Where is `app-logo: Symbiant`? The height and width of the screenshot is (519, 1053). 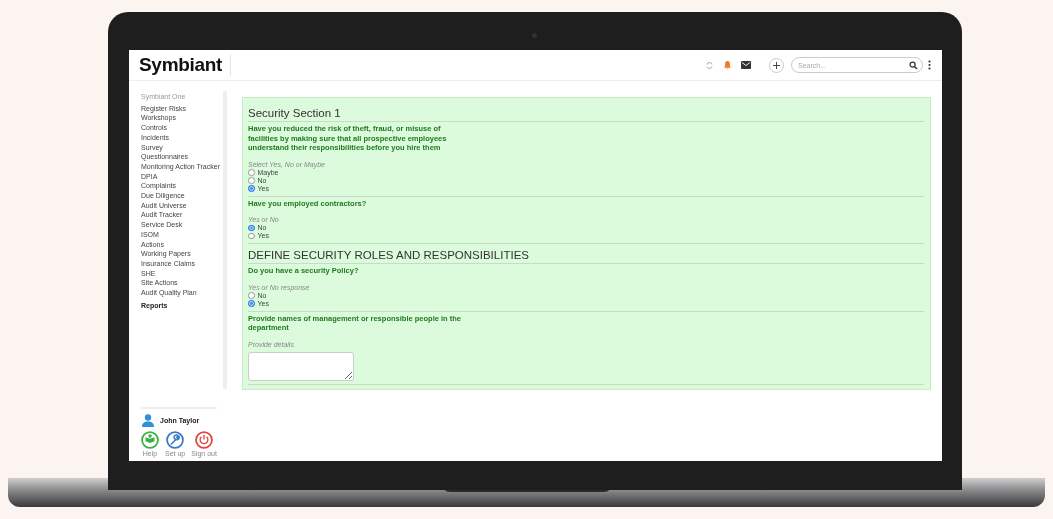
app-logo: Symbiant is located at coordinates (185, 65).